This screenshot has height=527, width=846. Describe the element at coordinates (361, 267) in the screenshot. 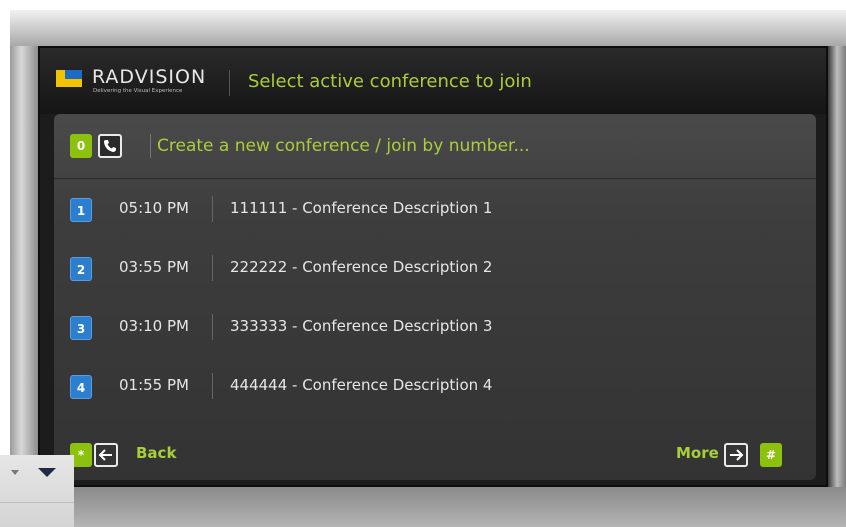

I see `conference-description: 222222 - Conference Description 2` at that location.